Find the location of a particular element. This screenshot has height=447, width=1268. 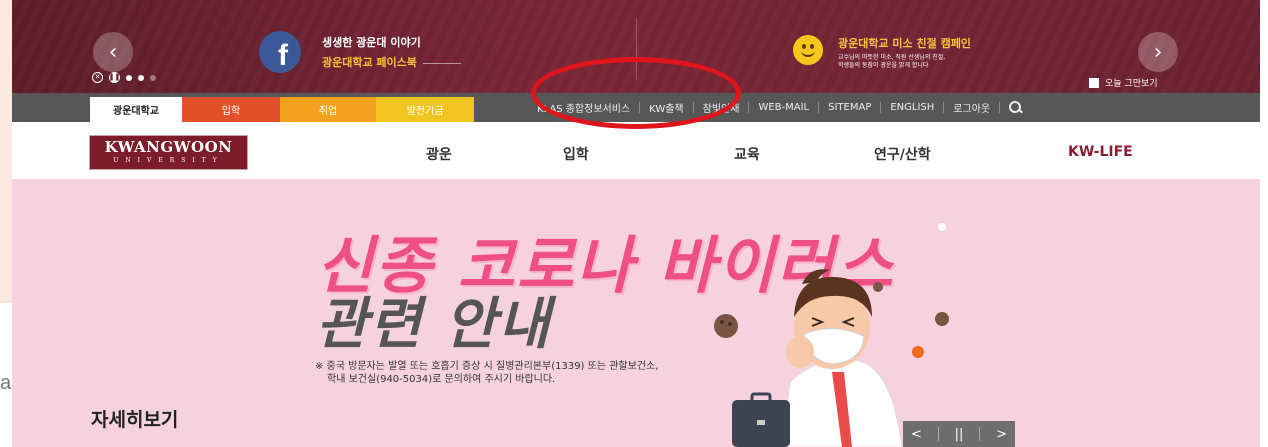

sick-man-illustration is located at coordinates (842, 334).